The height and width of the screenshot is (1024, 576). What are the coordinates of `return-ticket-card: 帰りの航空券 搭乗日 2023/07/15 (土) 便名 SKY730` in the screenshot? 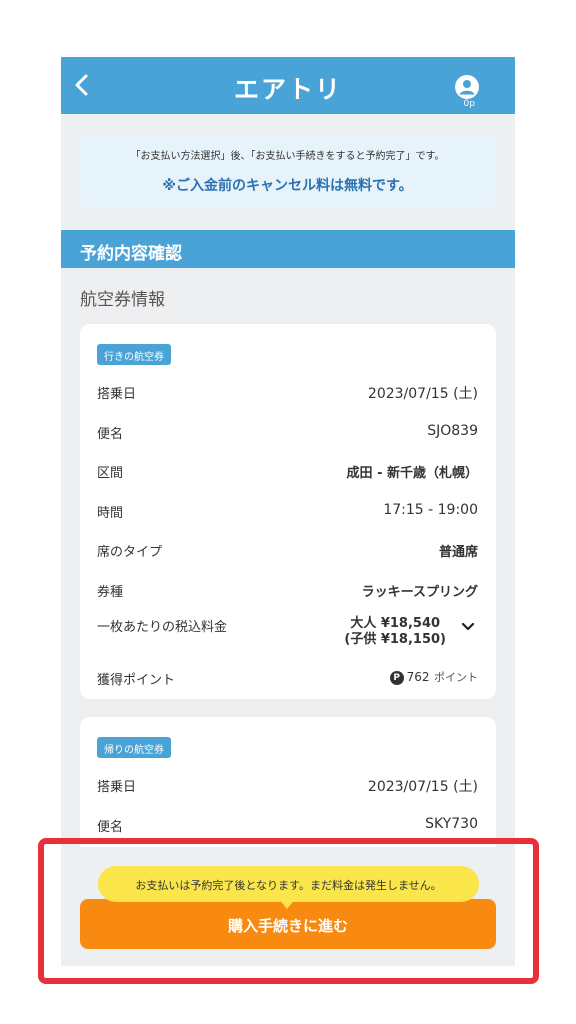 It's located at (288, 787).